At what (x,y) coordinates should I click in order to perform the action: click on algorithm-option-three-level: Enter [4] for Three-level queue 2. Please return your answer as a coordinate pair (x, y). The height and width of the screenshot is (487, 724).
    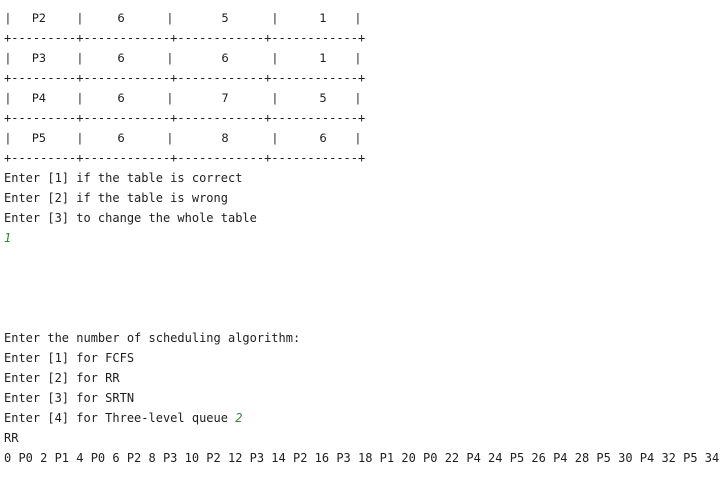
    Looking at the image, I should click on (123, 418).